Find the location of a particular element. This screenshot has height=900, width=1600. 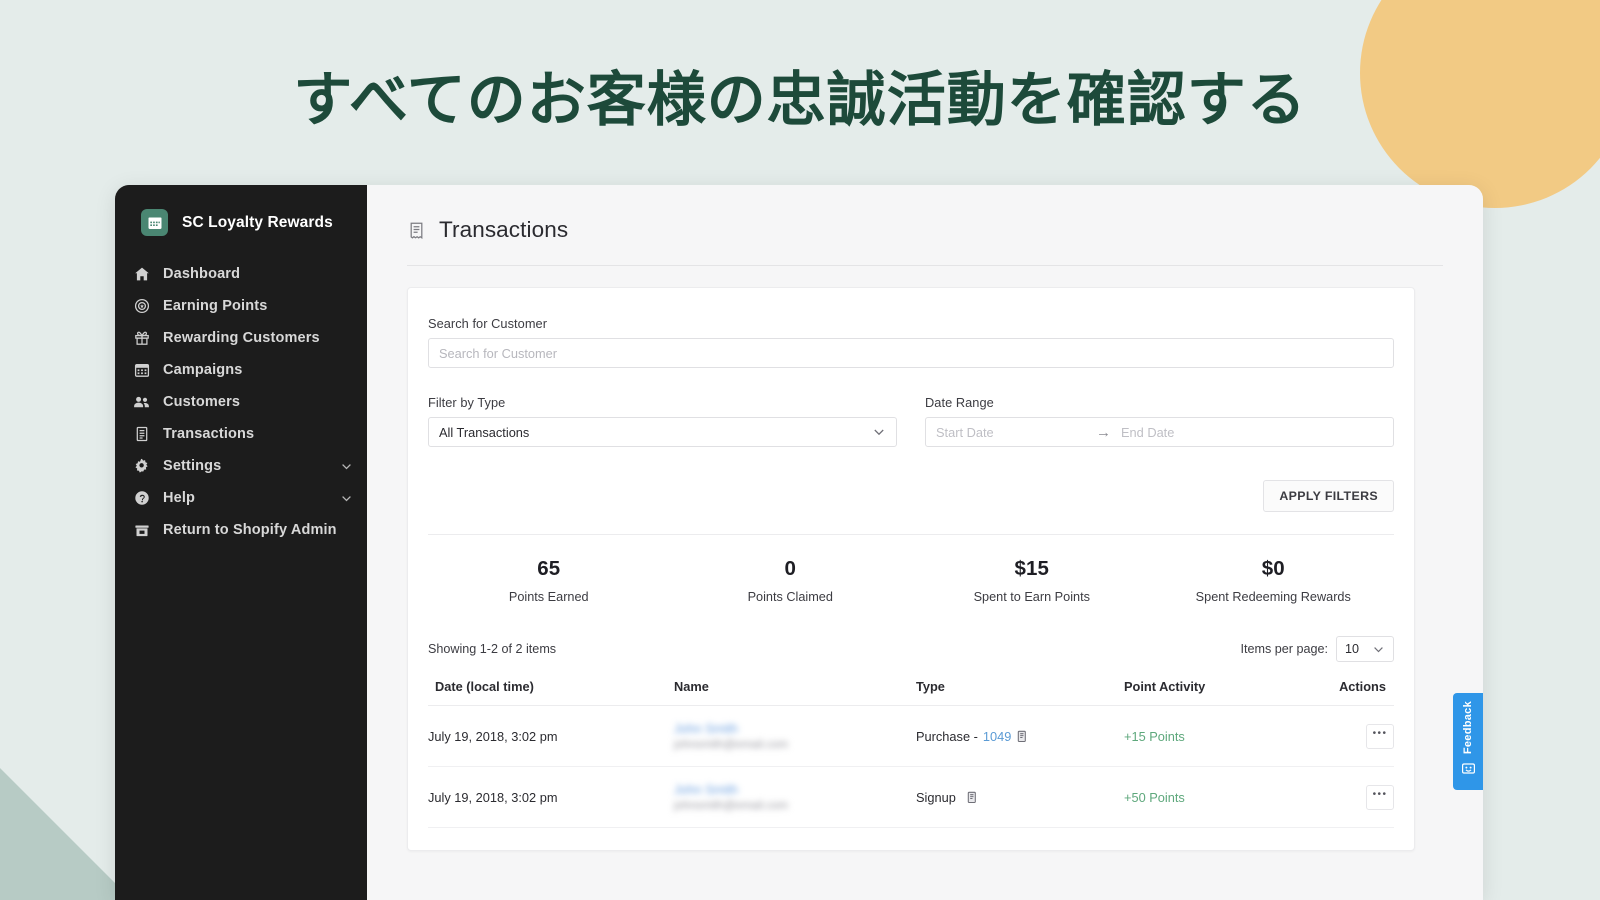

sidebar-item-transactions: Transactions is located at coordinates (241, 434).